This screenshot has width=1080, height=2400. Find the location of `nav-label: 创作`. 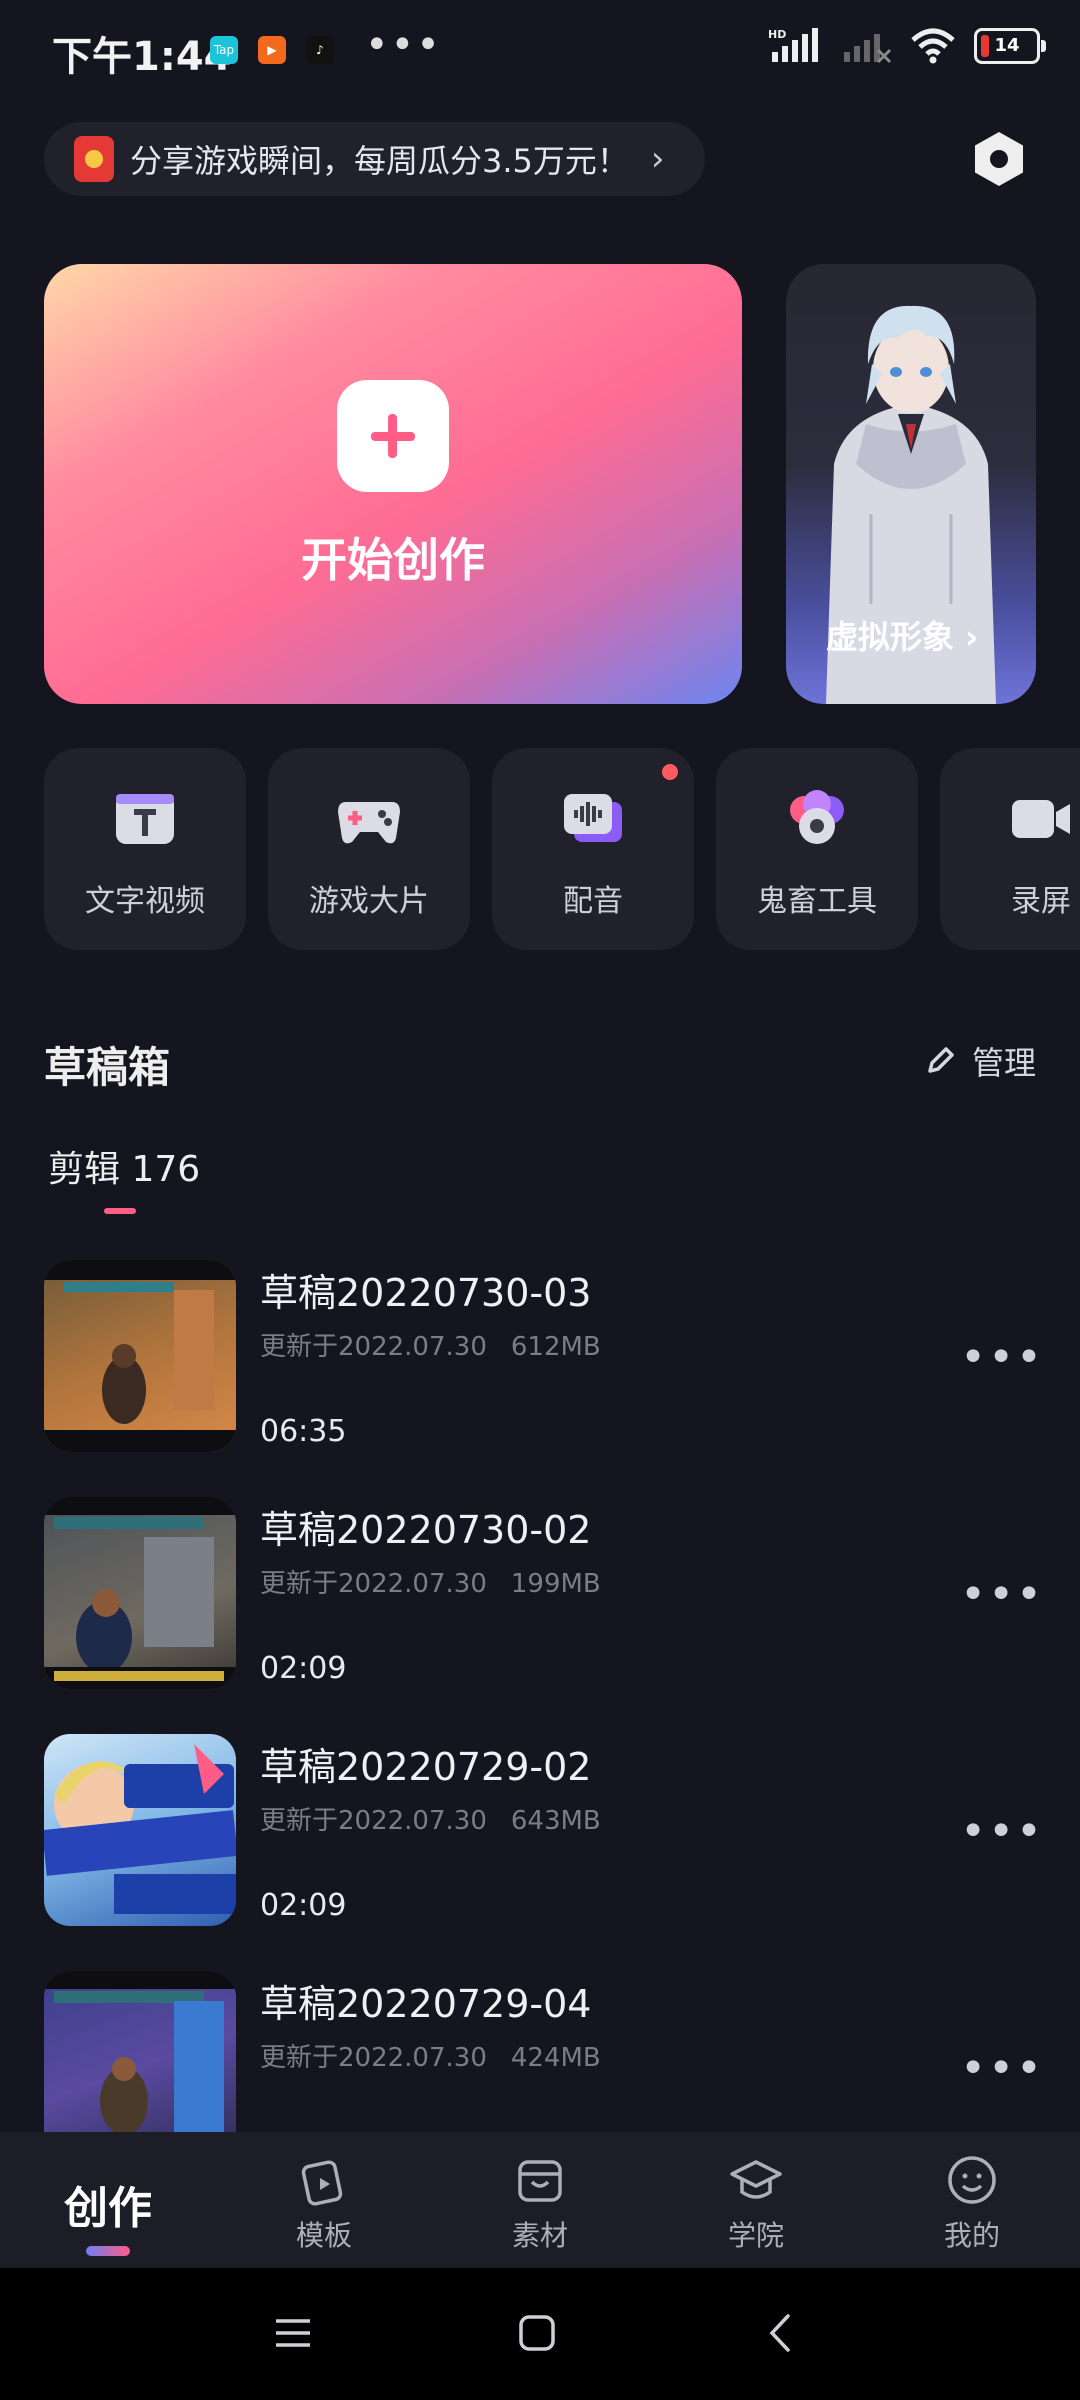

nav-label: 创作 is located at coordinates (108, 2208).